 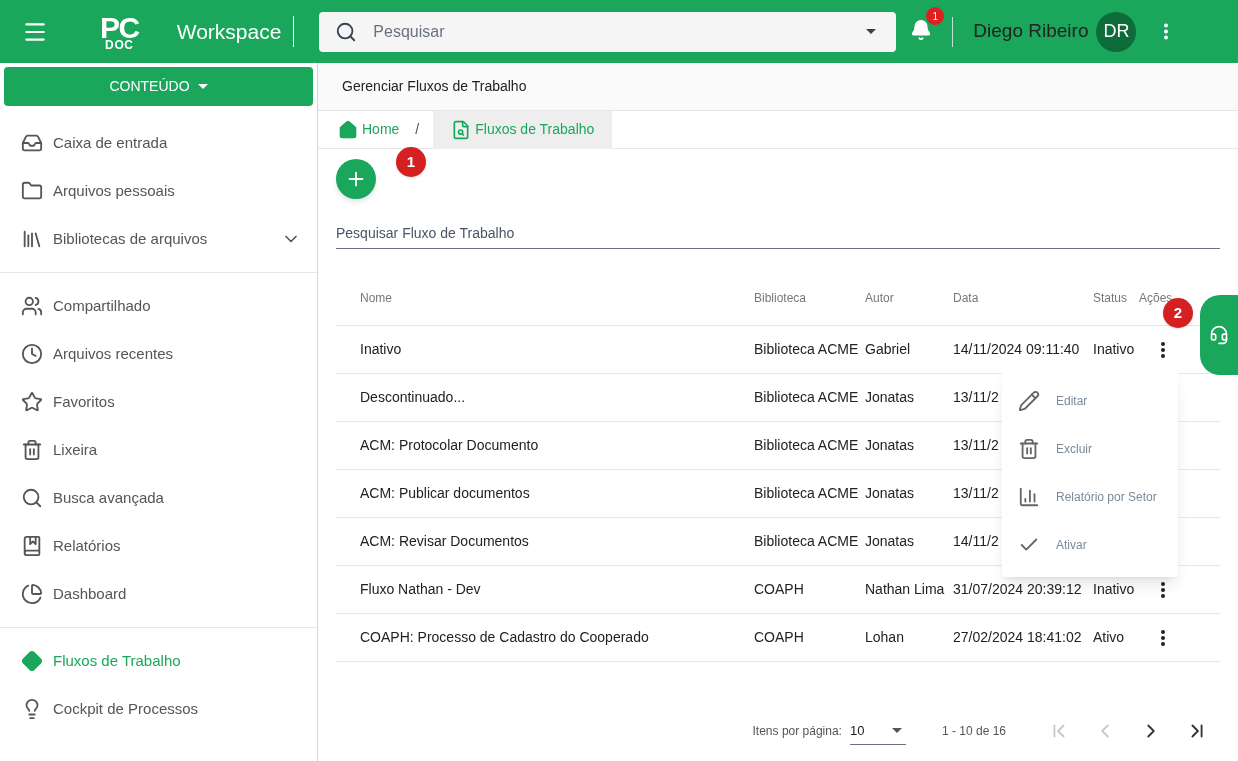 I want to click on page-size-label: Itens por página:, so click(x=797, y=731).